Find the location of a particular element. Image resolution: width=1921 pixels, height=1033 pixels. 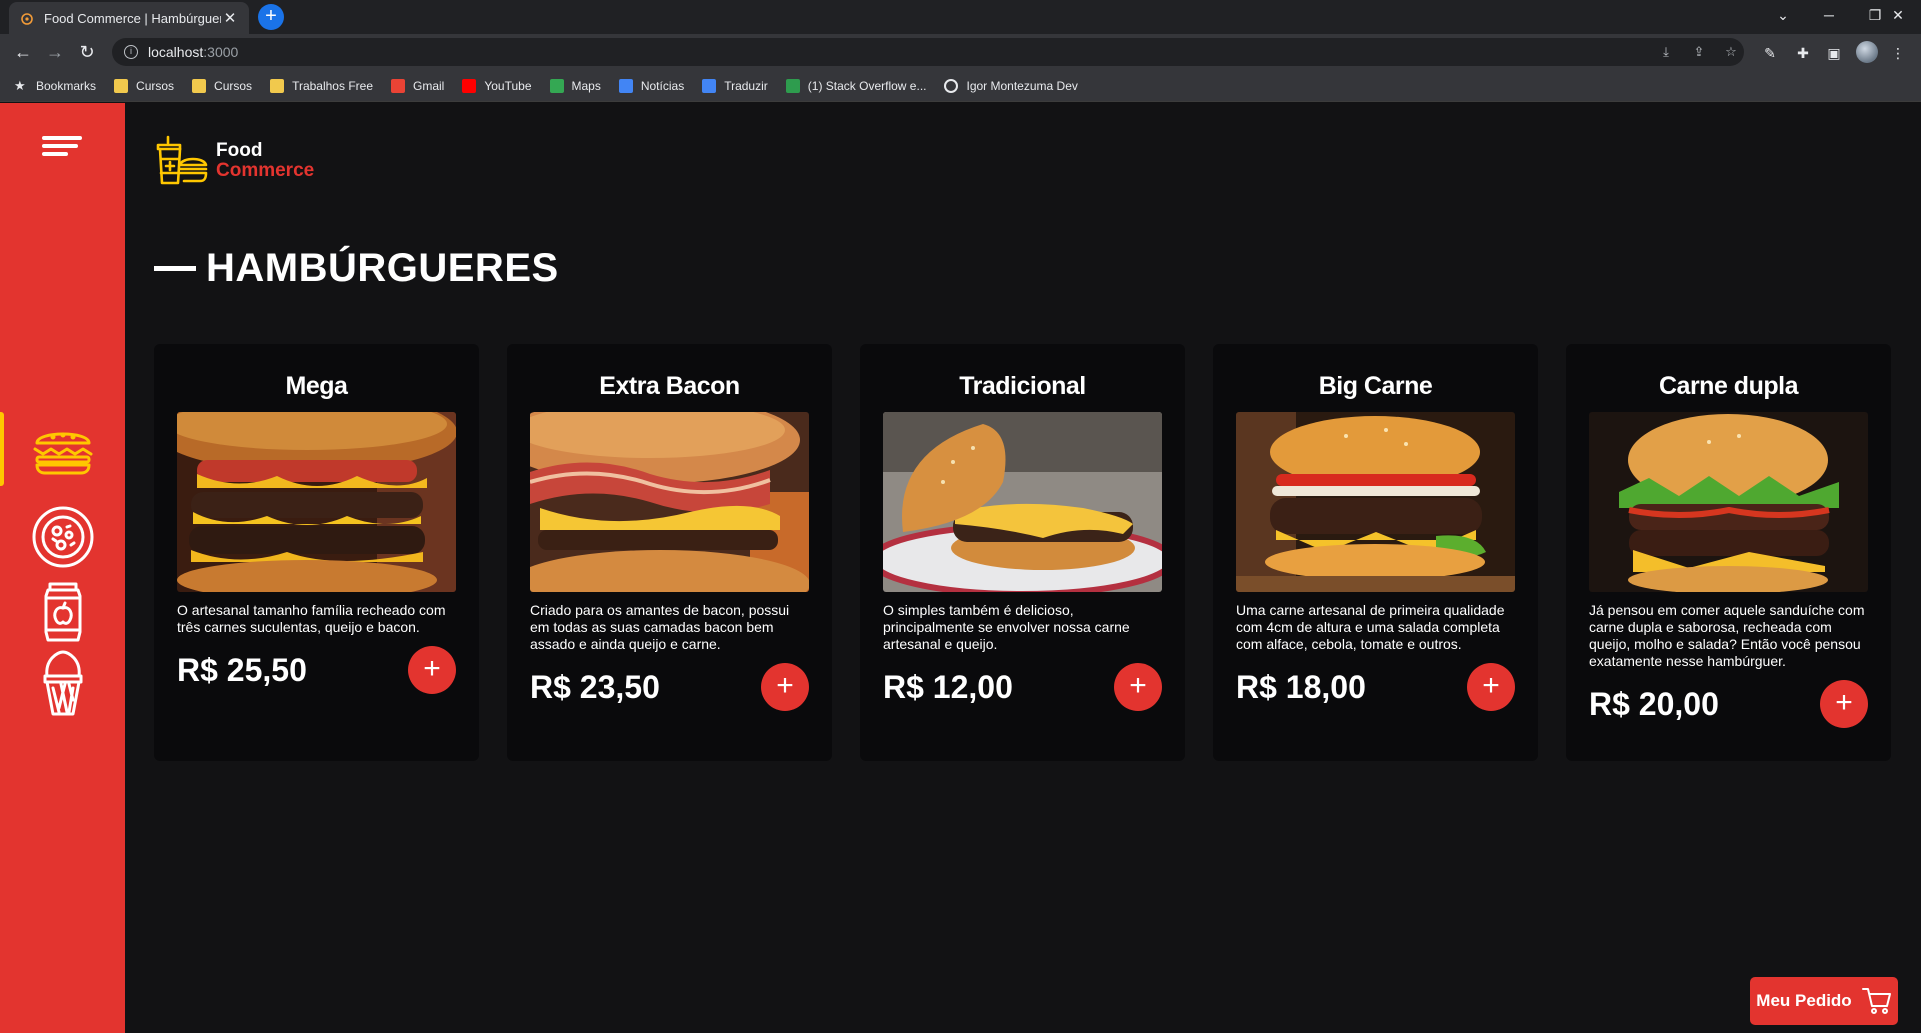

page-title: HAMBÚRGUERES is located at coordinates (356, 268).